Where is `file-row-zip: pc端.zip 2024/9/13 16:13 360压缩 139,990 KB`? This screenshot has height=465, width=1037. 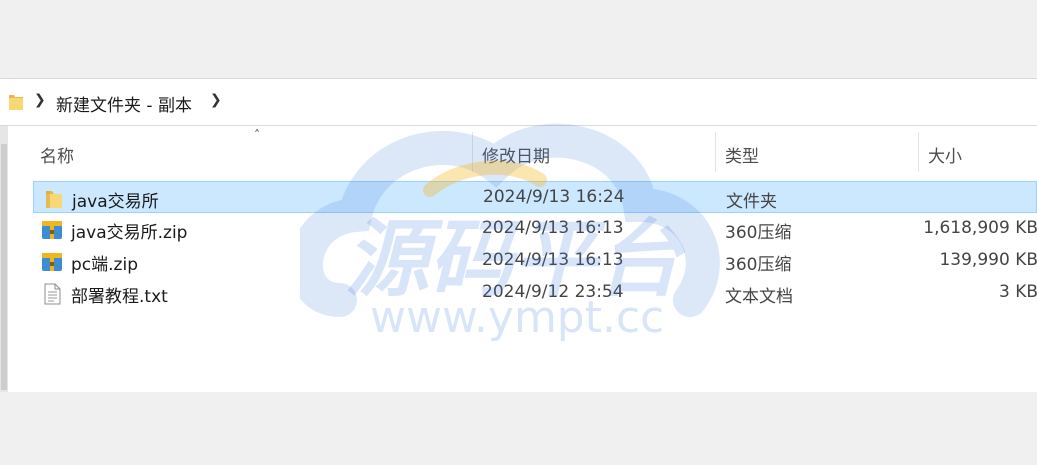
file-row-zip: pc端.zip 2024/9/13 16:13 360压缩 139,990 KB is located at coordinates (535, 261).